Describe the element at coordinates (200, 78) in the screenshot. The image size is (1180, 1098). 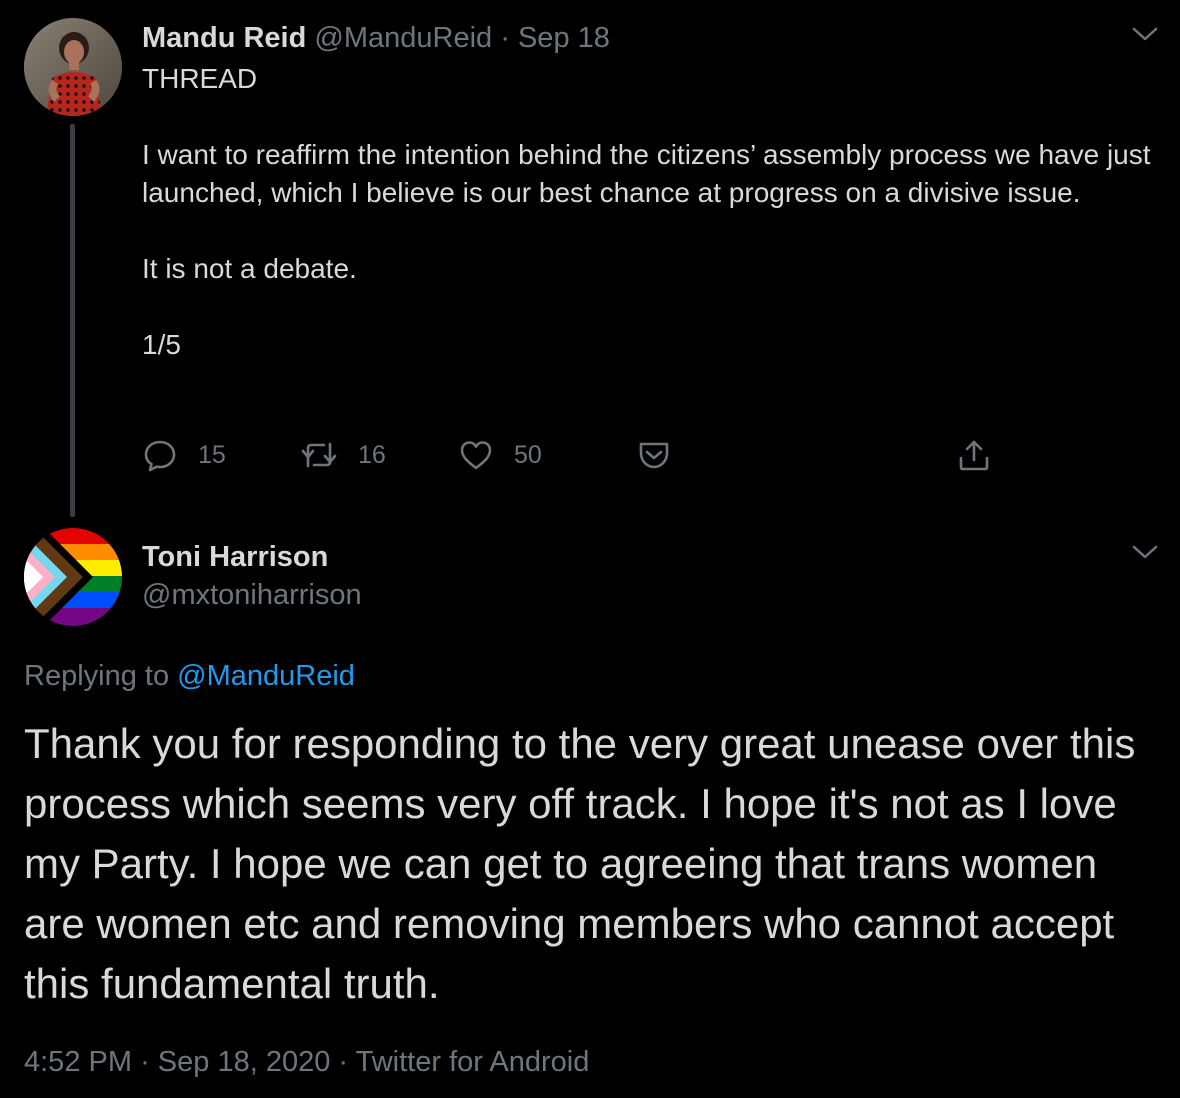
I see `tweet-paragraph: THREAD` at that location.